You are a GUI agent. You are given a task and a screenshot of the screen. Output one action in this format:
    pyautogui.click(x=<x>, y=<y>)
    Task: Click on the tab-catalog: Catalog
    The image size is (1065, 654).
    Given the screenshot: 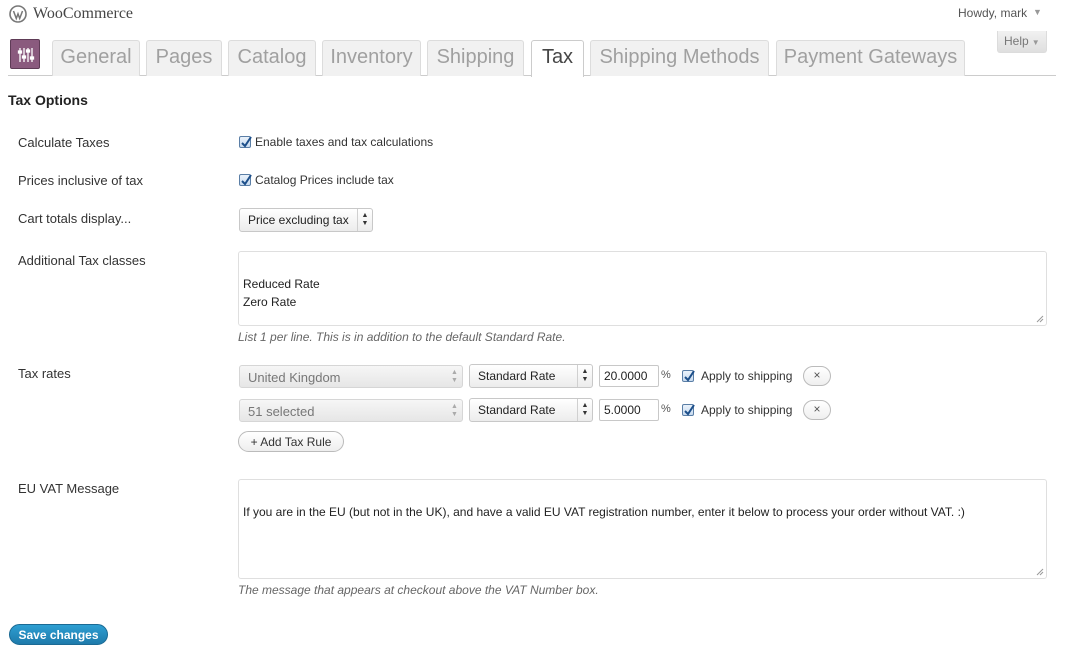 What is the action you would take?
    pyautogui.click(x=272, y=58)
    